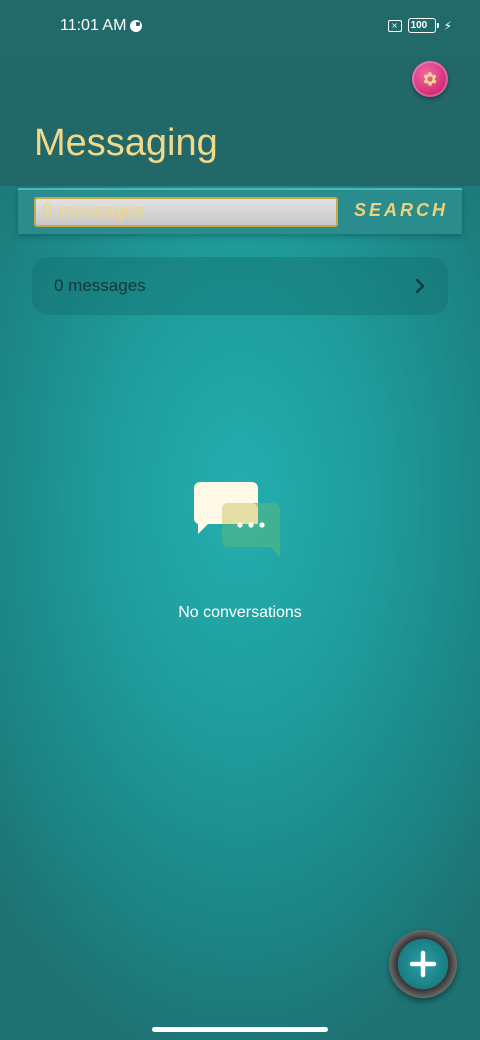 This screenshot has width=480, height=1040. I want to click on status-time: 11:01 AM, so click(93, 25).